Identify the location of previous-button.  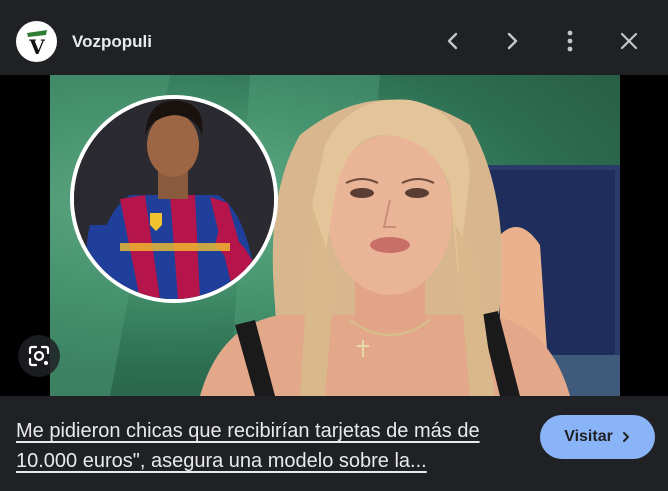
(453, 41).